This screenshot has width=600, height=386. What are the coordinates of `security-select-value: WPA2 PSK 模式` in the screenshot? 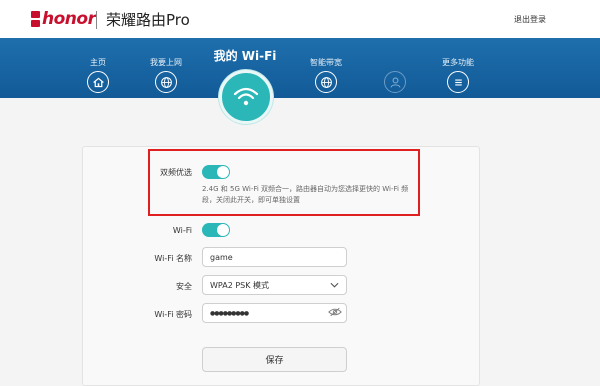 It's located at (240, 285).